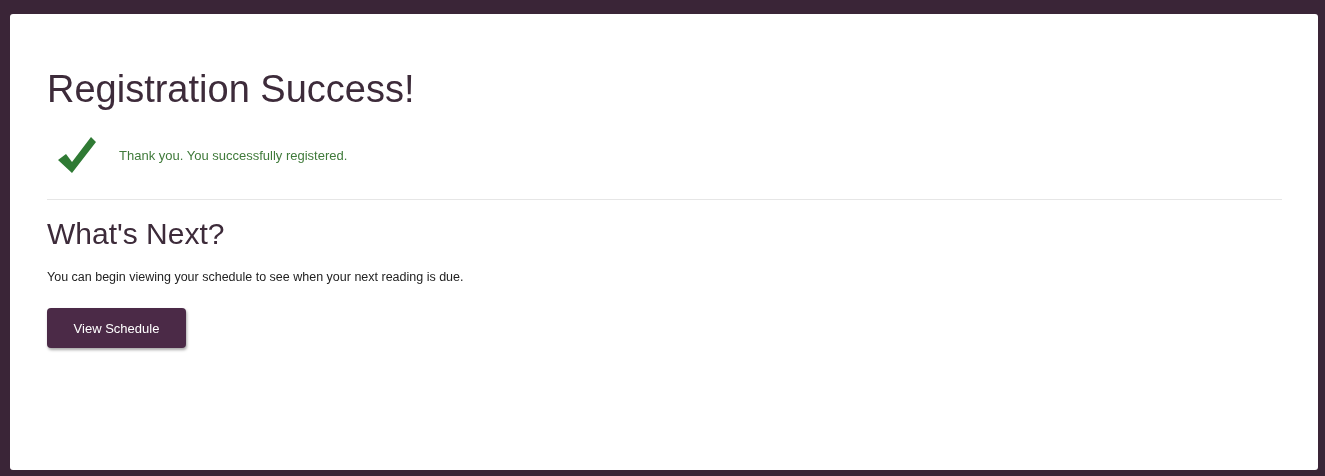 The width and height of the screenshot is (1325, 476). I want to click on instruction-text: You can begin viewing your schedule to see when your next reading is due., so click(256, 277).